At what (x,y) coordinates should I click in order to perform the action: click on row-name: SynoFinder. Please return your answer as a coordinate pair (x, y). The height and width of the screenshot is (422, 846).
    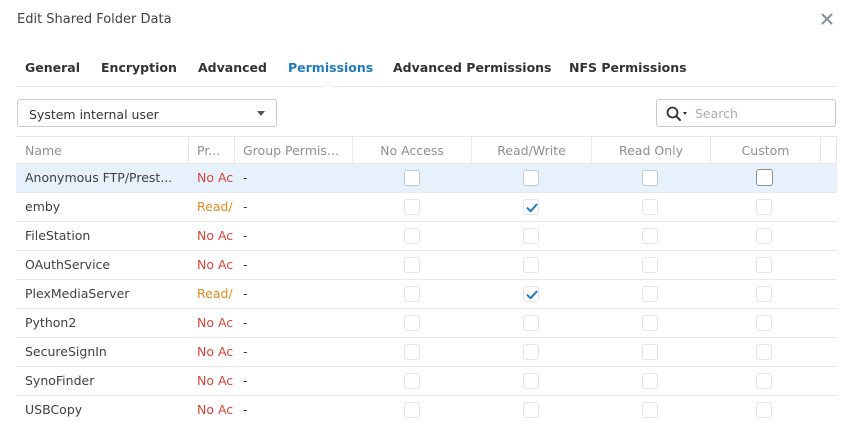
    Looking at the image, I should click on (60, 380).